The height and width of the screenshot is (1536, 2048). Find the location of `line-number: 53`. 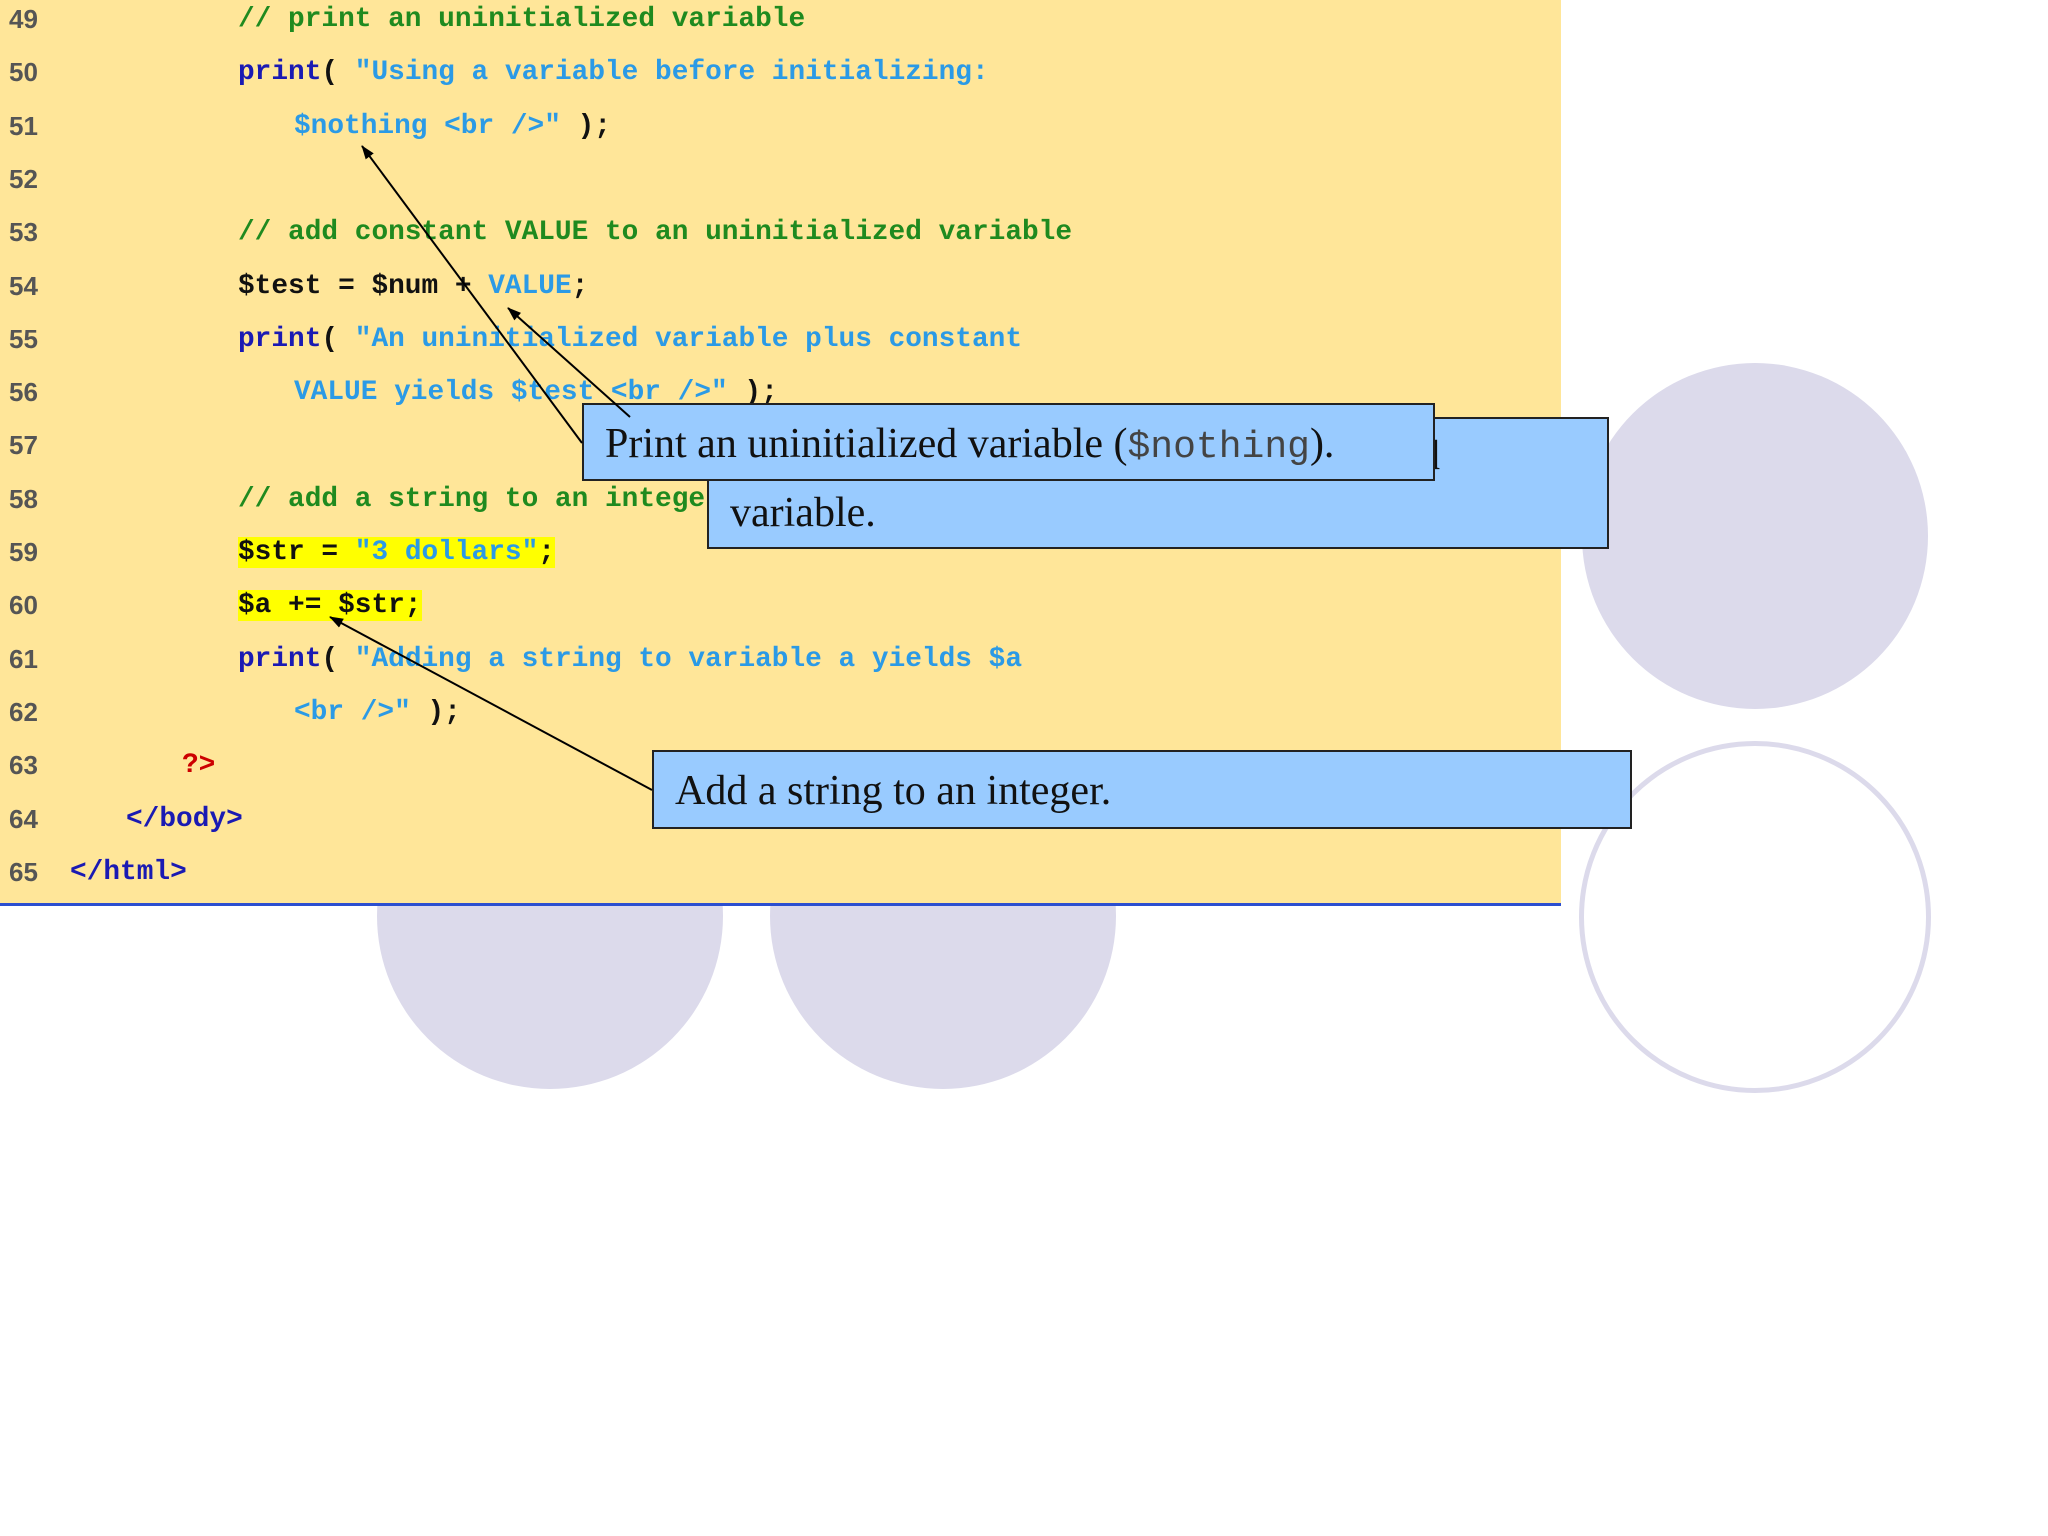

line-number: 53 is located at coordinates (23, 232).